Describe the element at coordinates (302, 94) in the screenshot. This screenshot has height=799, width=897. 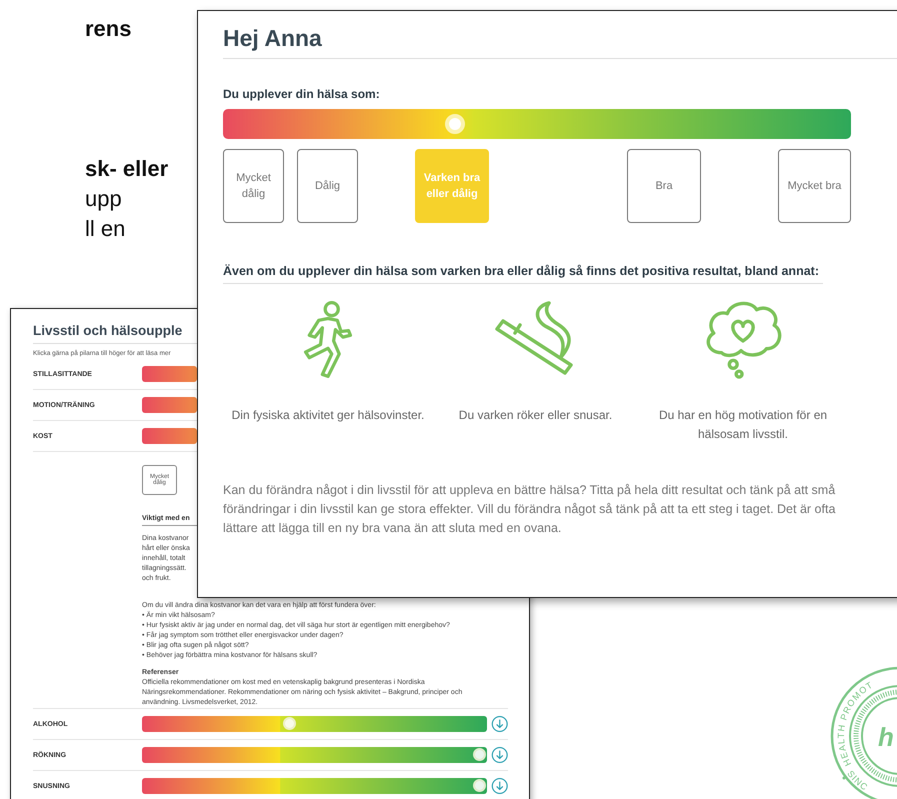
I see `question-label: Du upplever din hälsa som:` at that location.